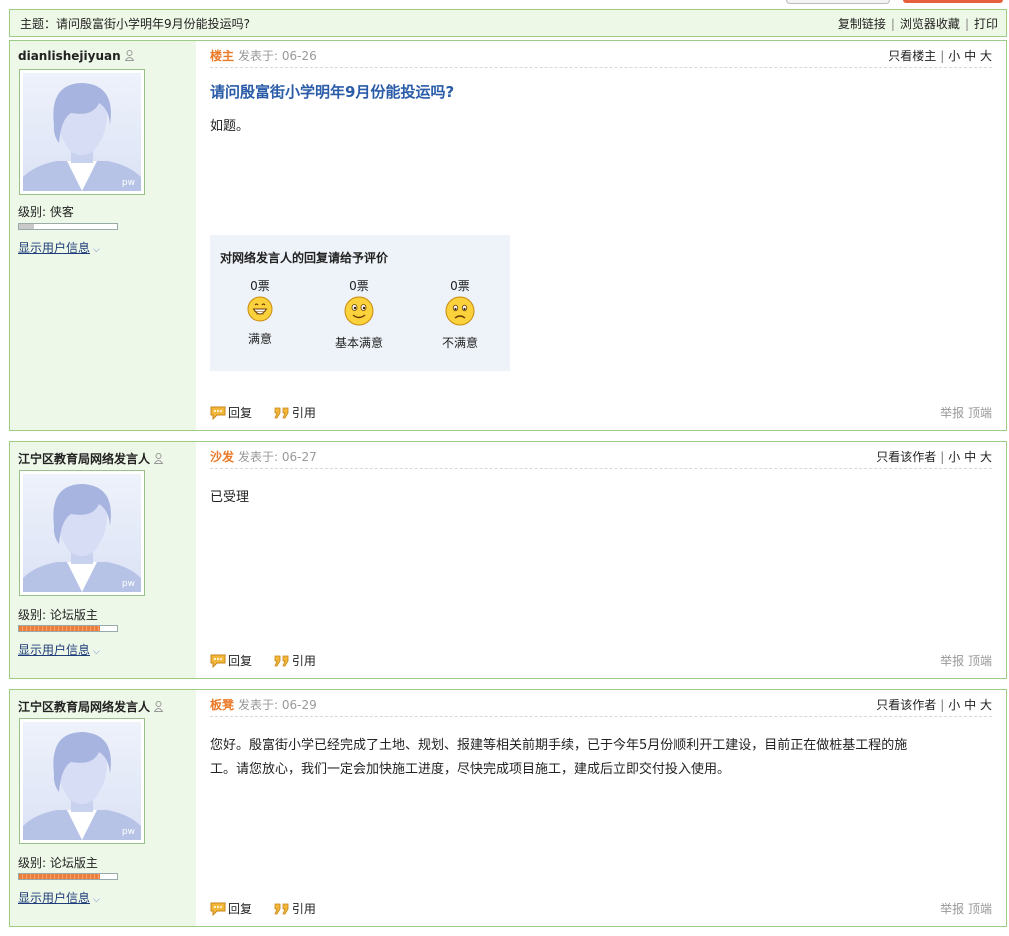  I want to click on post-header-actions: 只看楼主 | 小 中 大, so click(940, 56).